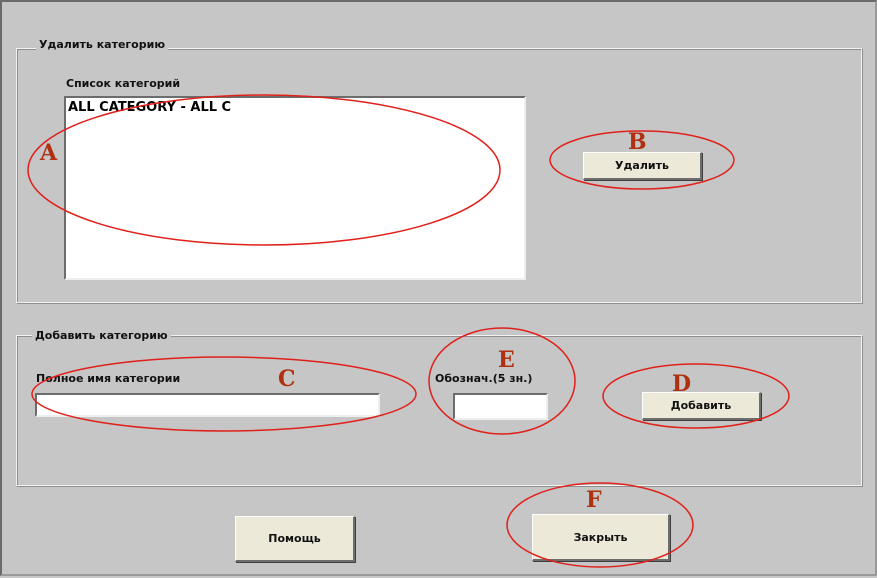 The width and height of the screenshot is (877, 578). What do you see at coordinates (594, 500) in the screenshot?
I see `annotation-letter-f: F` at bounding box center [594, 500].